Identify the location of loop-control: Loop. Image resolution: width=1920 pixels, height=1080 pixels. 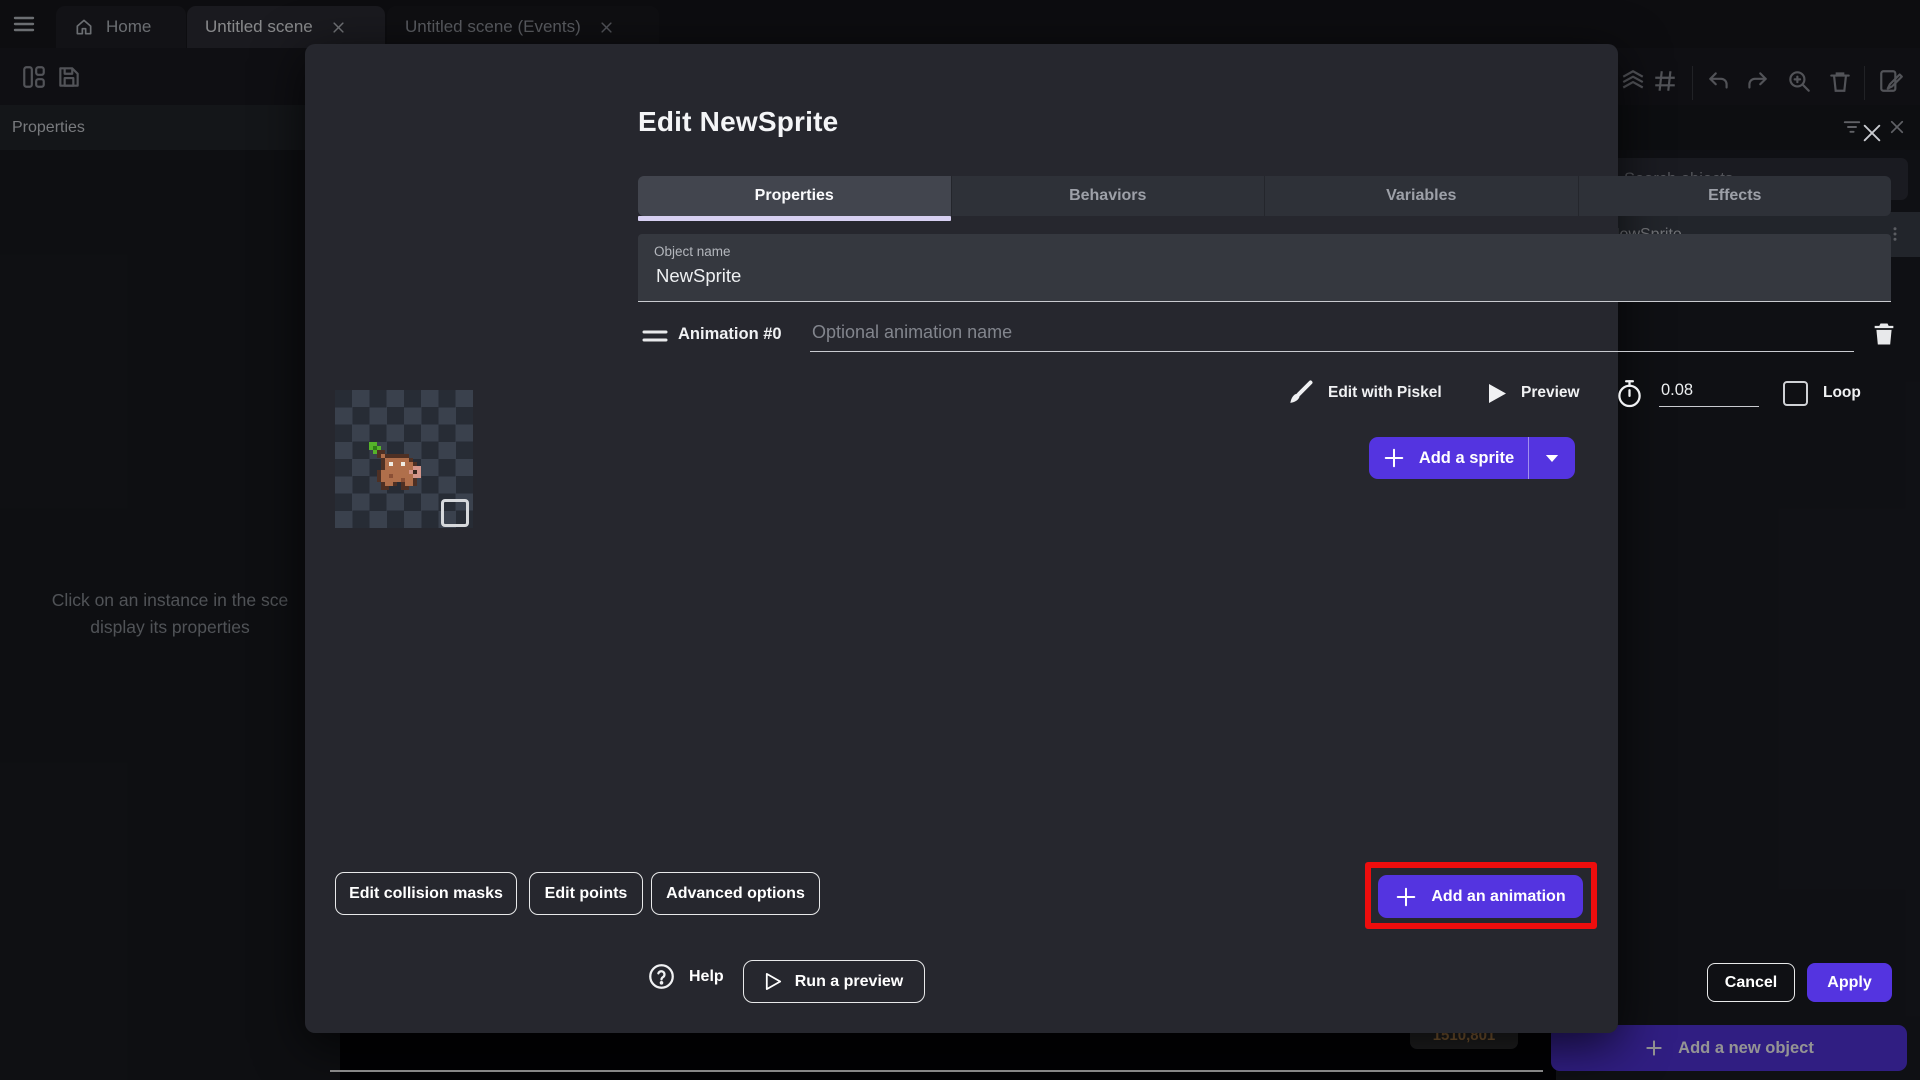
(1822, 393).